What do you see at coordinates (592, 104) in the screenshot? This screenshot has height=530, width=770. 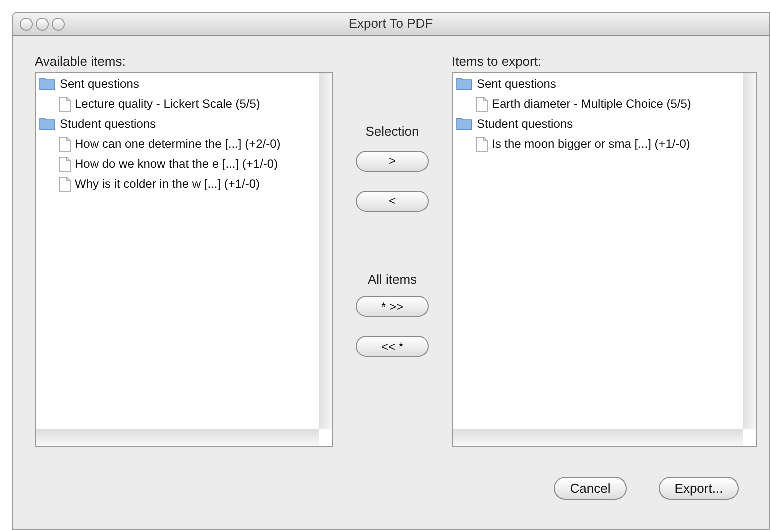 I see `question-item: Earth diameter - Multiple Choice (5/5)` at bounding box center [592, 104].